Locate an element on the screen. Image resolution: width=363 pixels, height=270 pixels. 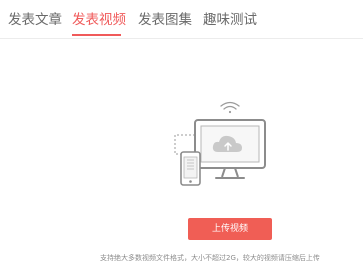
tab-article: 发表文章 is located at coordinates (35, 20).